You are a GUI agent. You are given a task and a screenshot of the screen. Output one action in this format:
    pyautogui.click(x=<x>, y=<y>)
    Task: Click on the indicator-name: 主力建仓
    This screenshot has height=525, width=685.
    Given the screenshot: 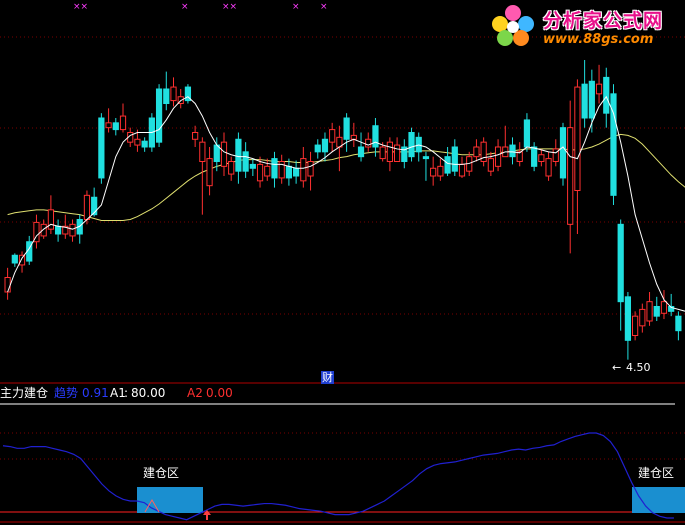 What is the action you would take?
    pyautogui.click(x=24, y=393)
    